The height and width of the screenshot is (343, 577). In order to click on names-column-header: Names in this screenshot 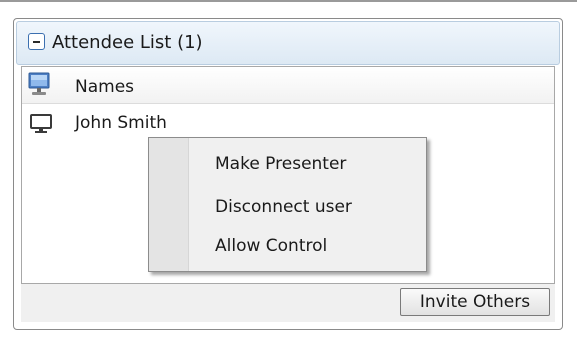, I will do `click(104, 87)`.